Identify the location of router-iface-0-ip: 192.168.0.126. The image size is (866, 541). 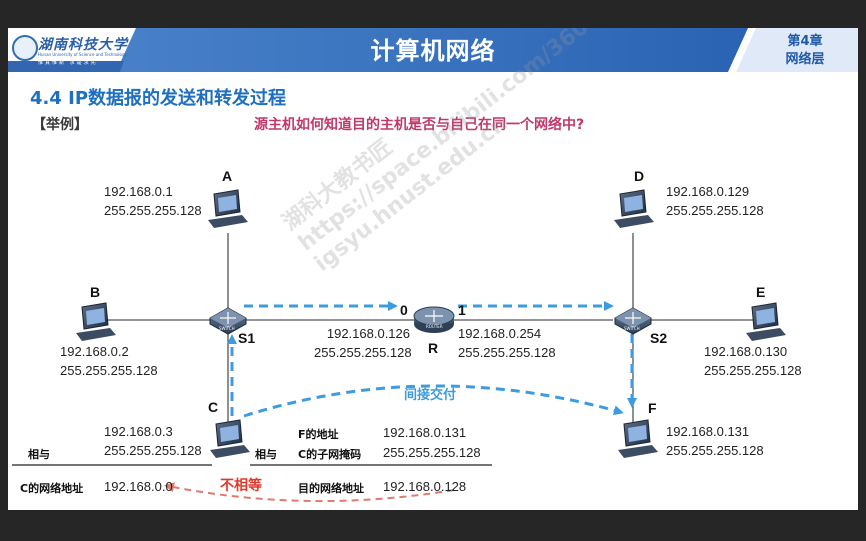
(368, 333).